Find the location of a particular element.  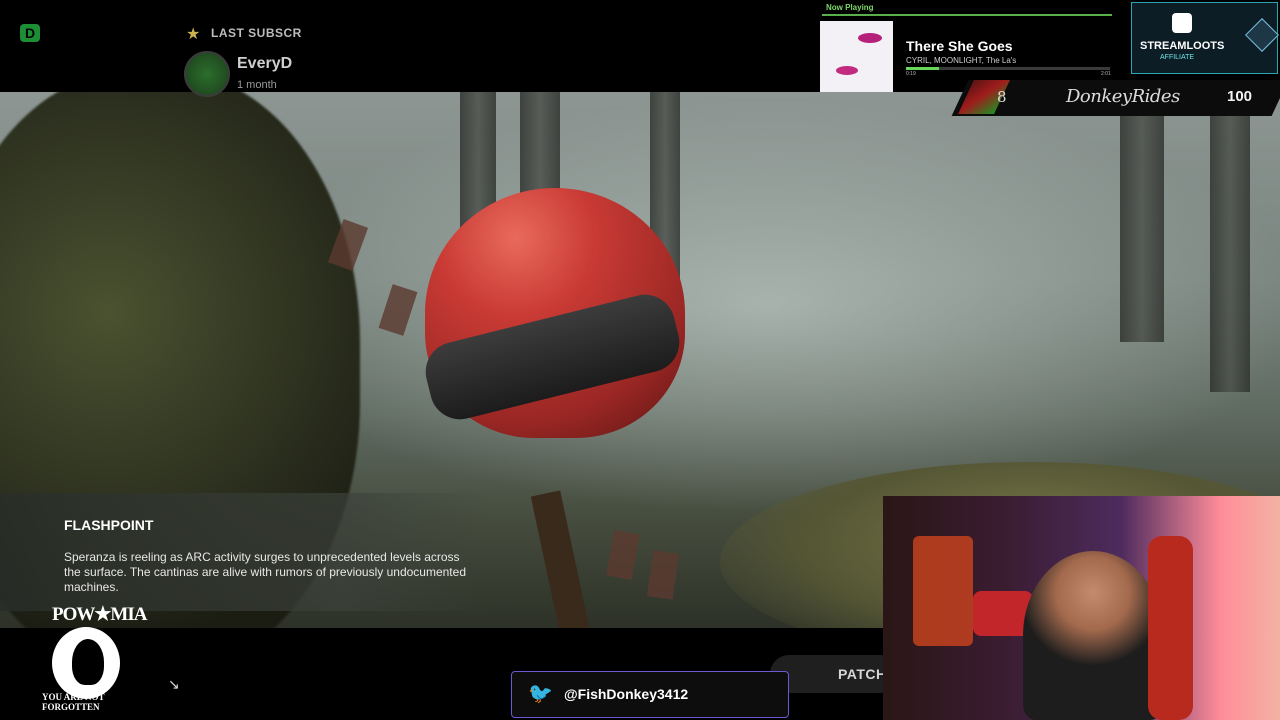

streamloots-brand: STREAMLOOTS is located at coordinates (1182, 46).